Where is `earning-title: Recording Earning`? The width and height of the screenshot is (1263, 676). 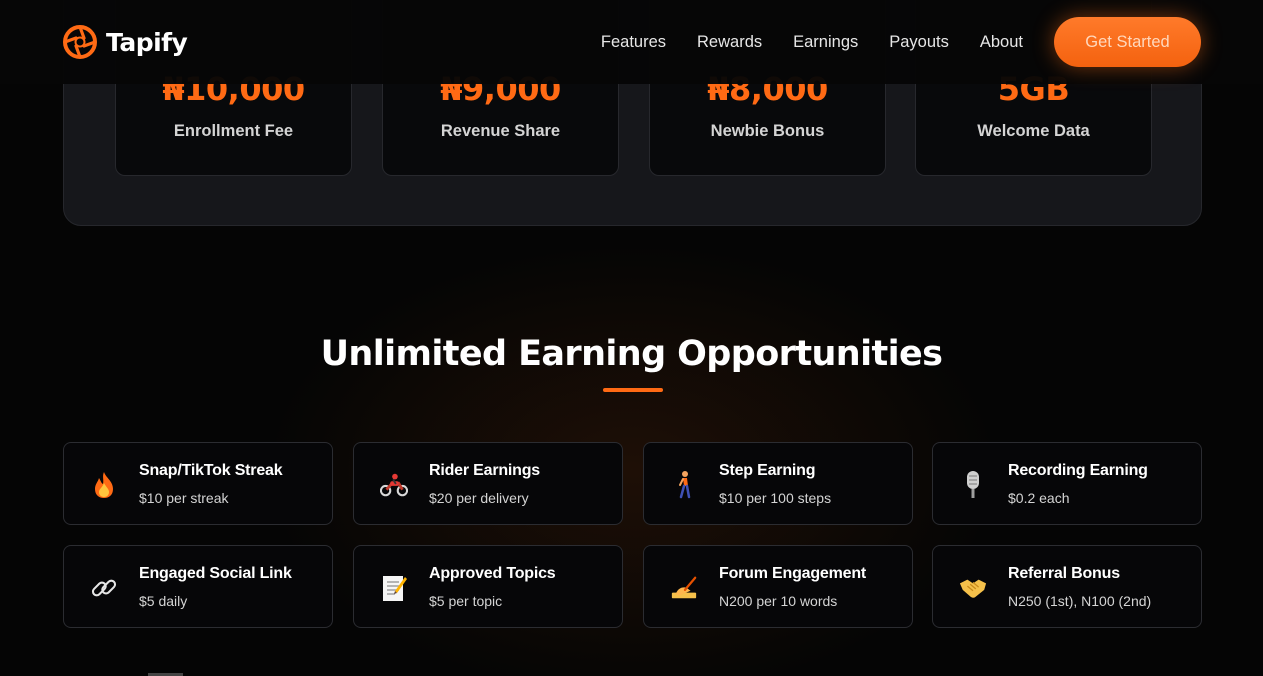
earning-title: Recording Earning is located at coordinates (1078, 470).